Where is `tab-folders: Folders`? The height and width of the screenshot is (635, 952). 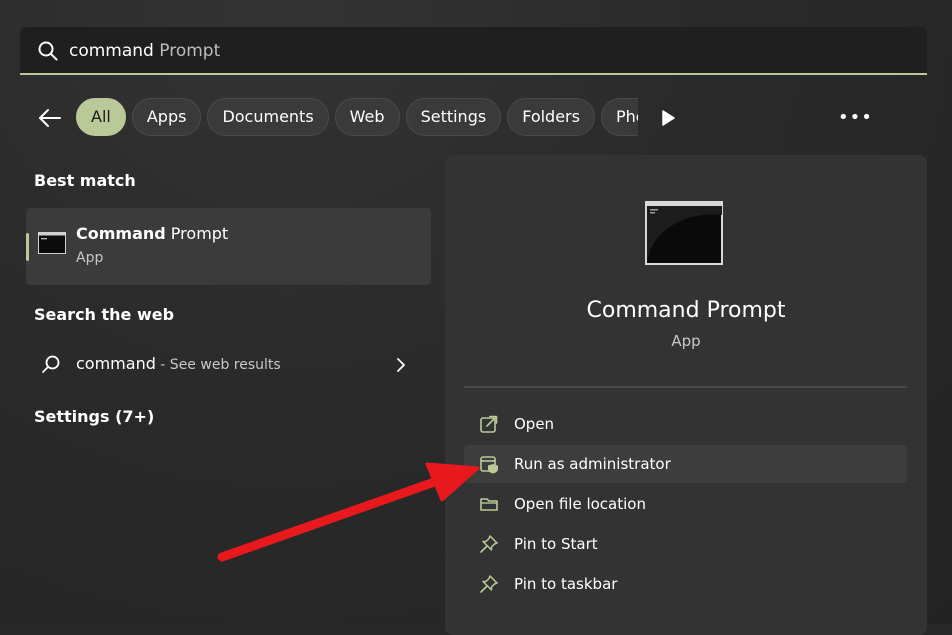
tab-folders: Folders is located at coordinates (551, 117).